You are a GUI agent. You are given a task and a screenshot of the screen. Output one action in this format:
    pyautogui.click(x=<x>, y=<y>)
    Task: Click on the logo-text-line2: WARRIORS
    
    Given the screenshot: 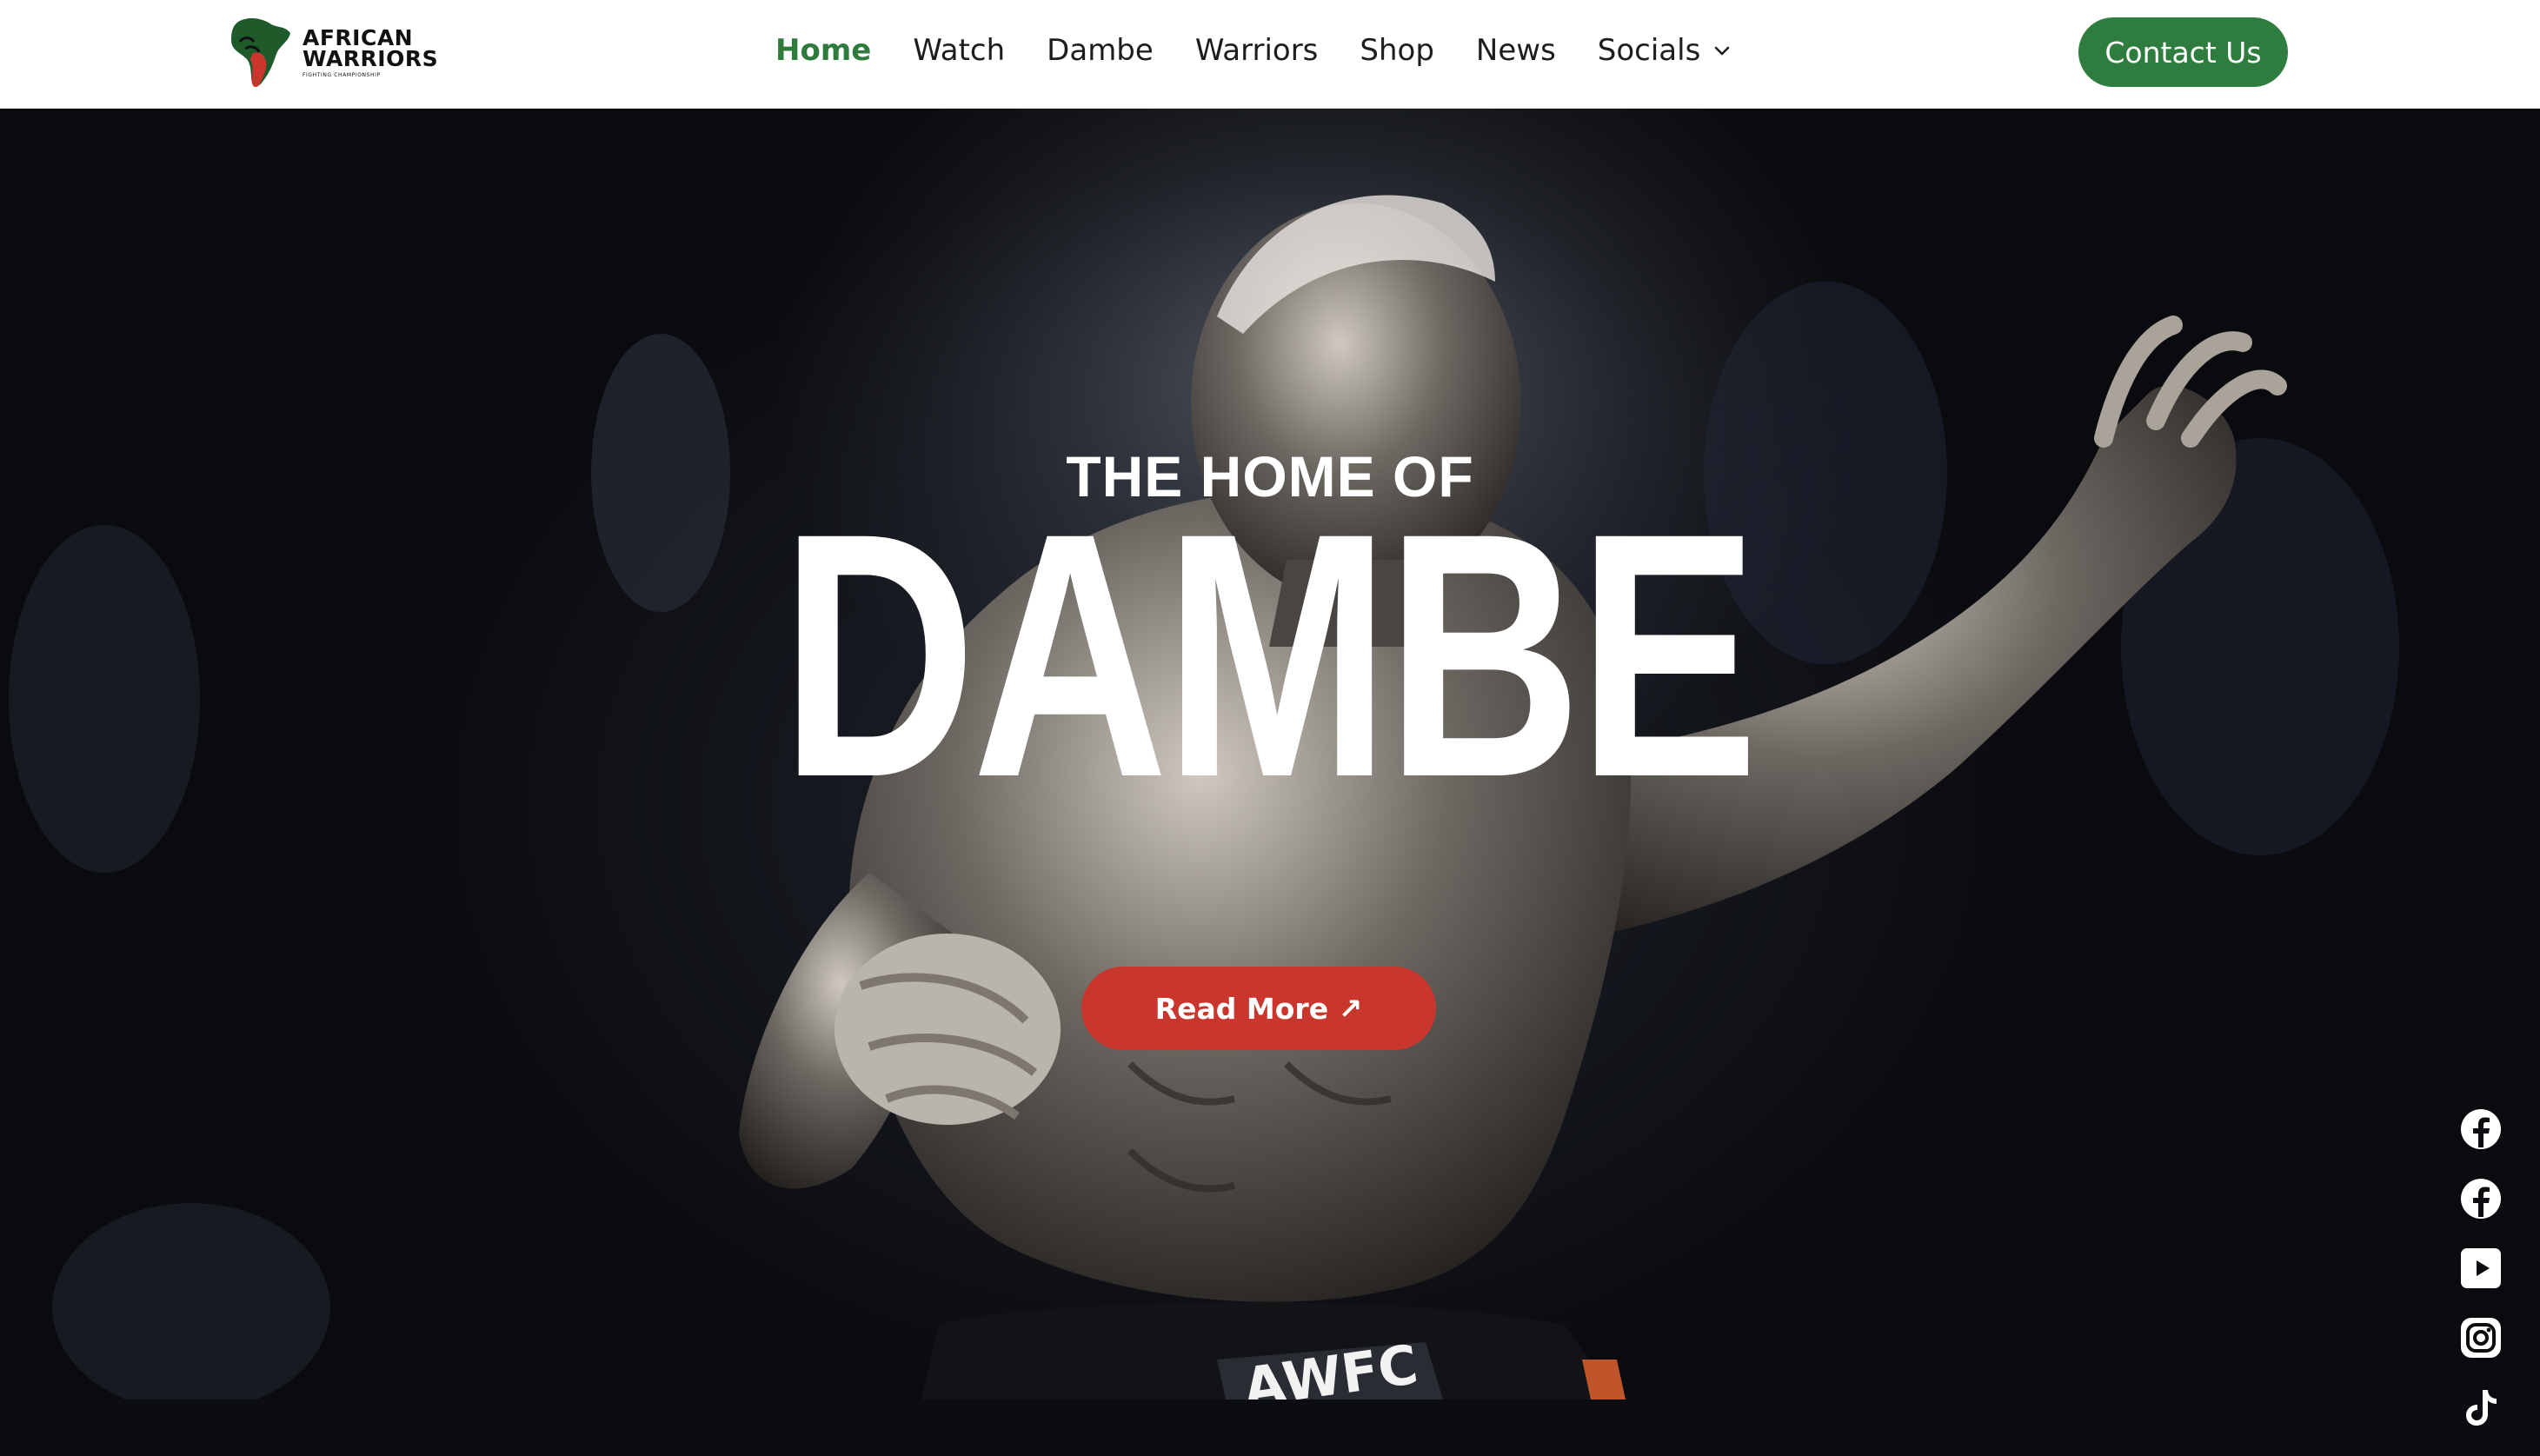 What is the action you would take?
    pyautogui.click(x=371, y=58)
    